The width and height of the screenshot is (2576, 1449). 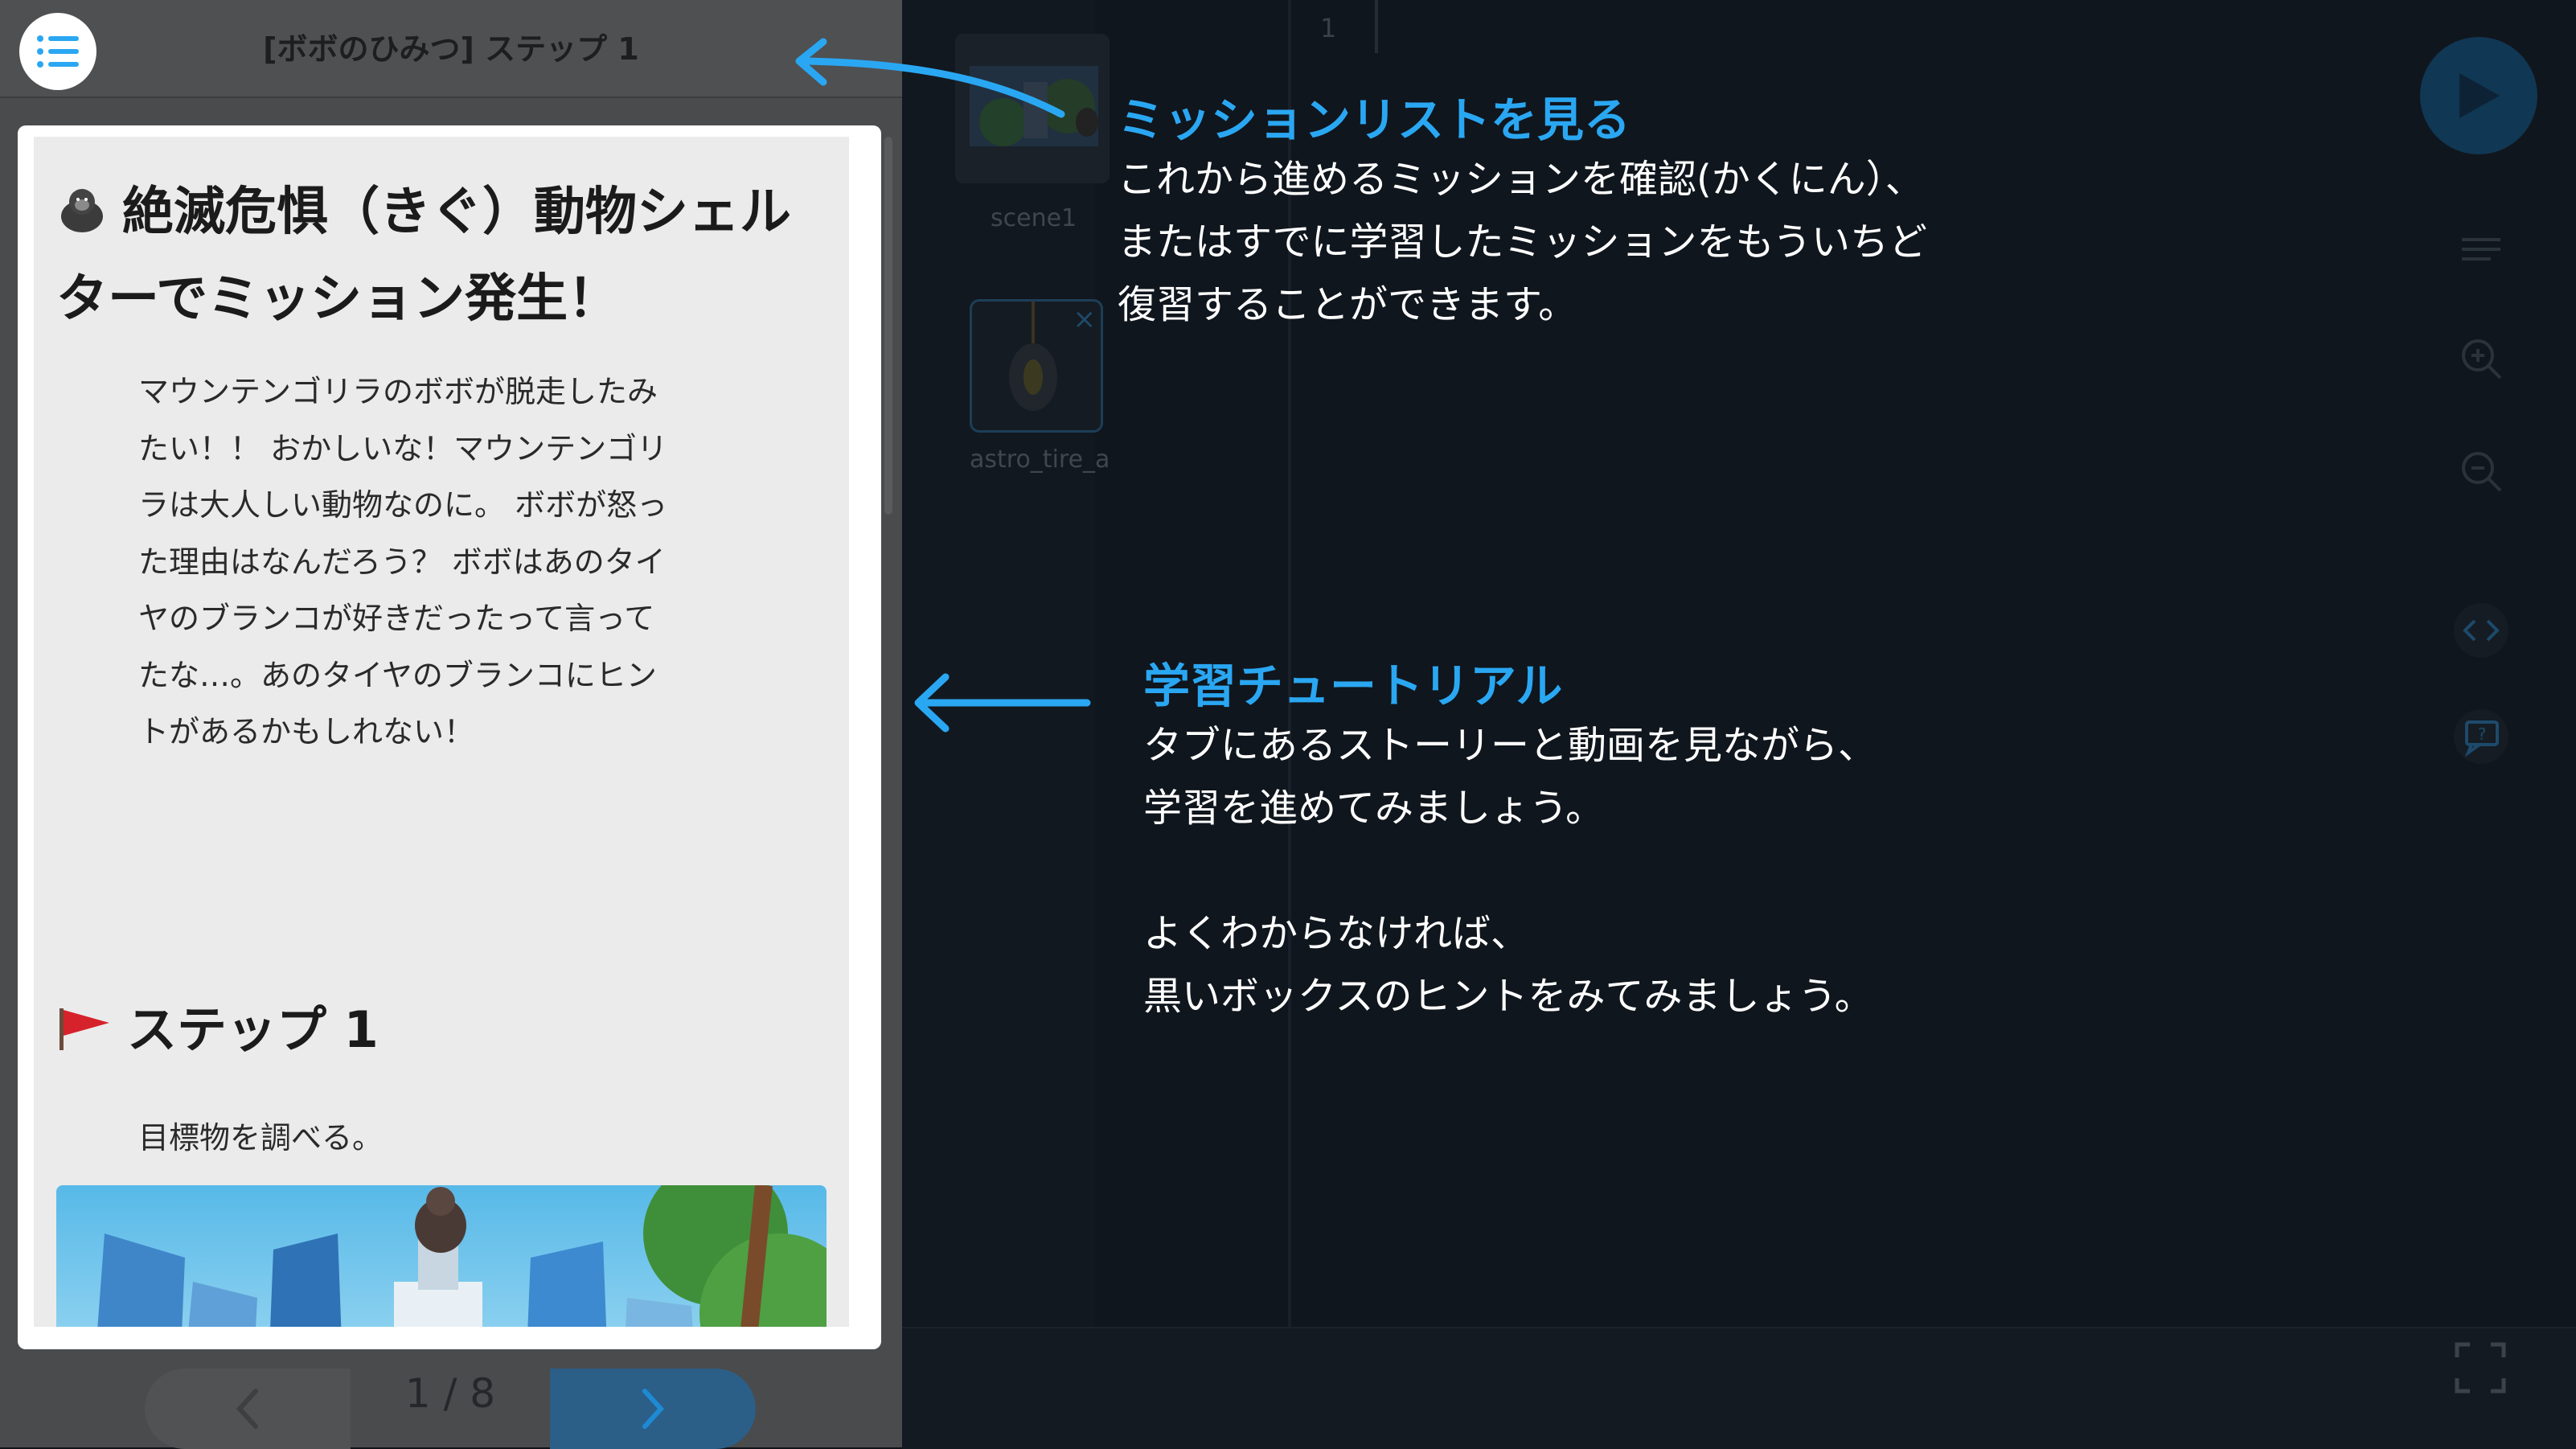 What do you see at coordinates (261, 1138) in the screenshot?
I see `step-description: 目標物を調べる。` at bounding box center [261, 1138].